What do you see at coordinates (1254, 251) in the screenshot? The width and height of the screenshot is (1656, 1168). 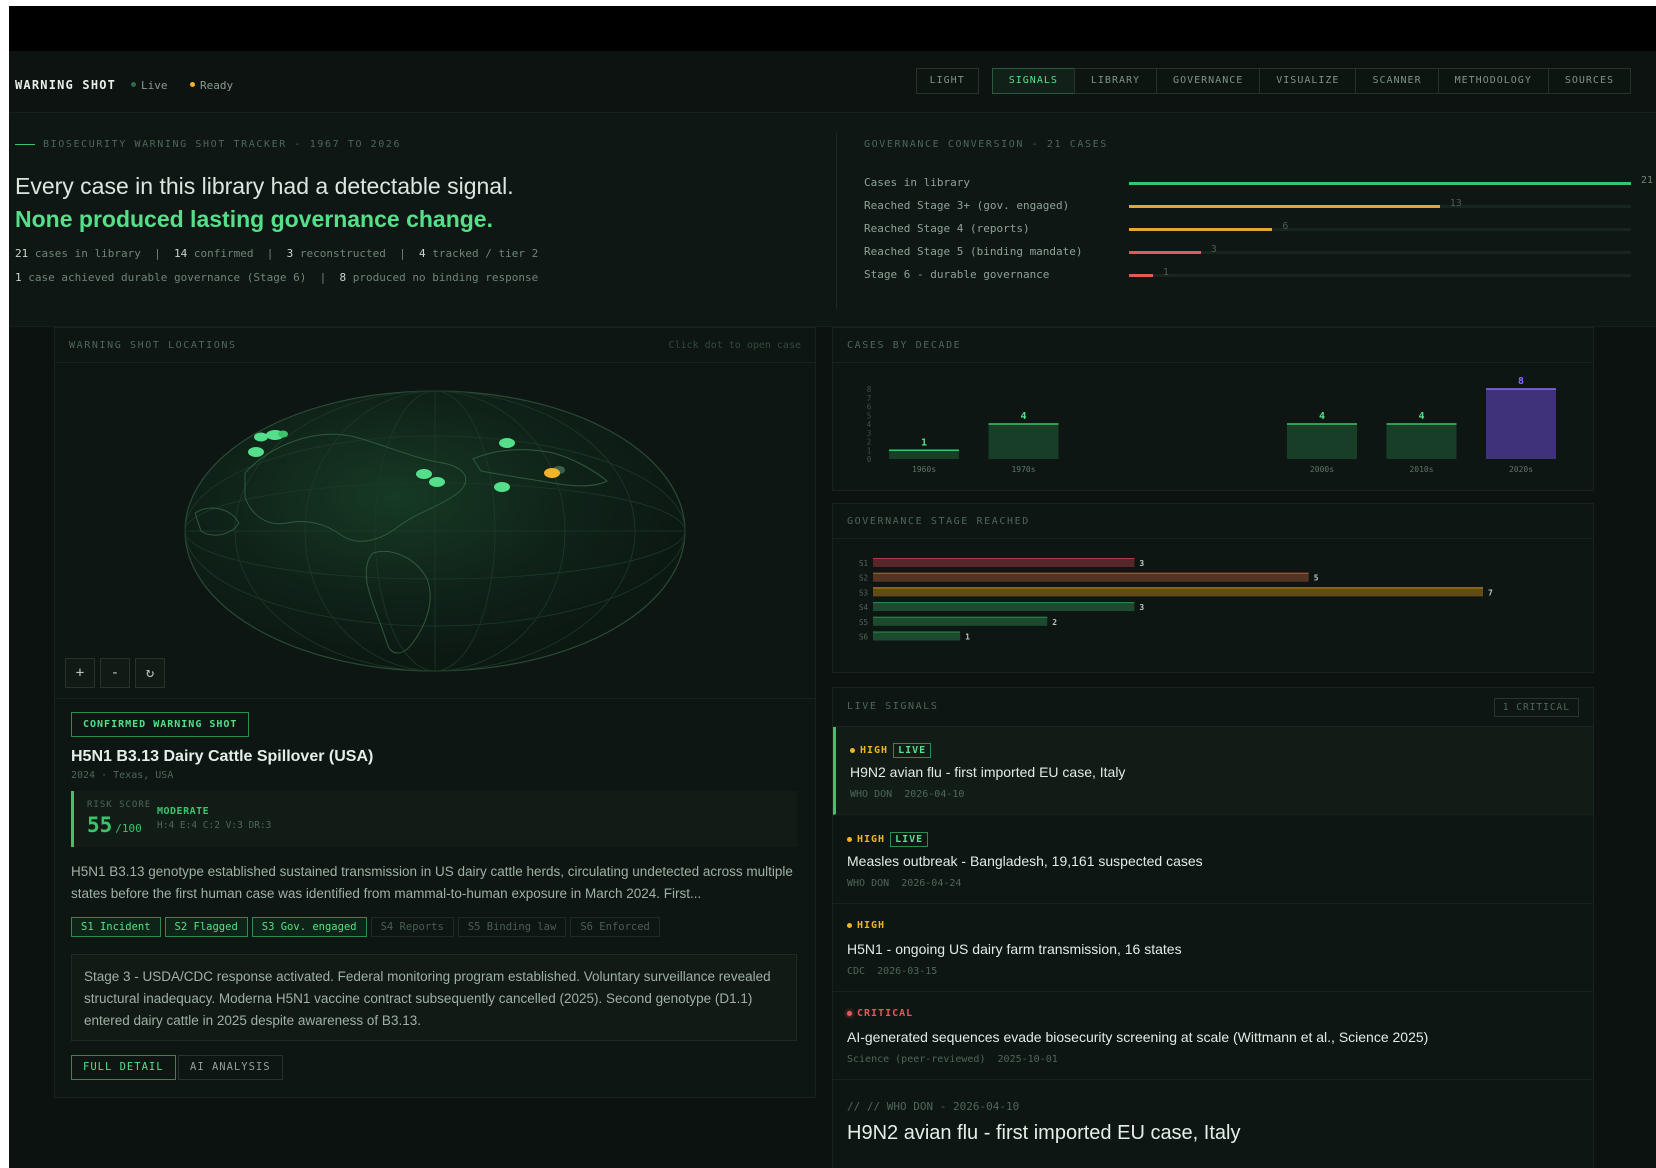 I see `conversion-row: Reached Stage 5 (binding mandate) 3` at bounding box center [1254, 251].